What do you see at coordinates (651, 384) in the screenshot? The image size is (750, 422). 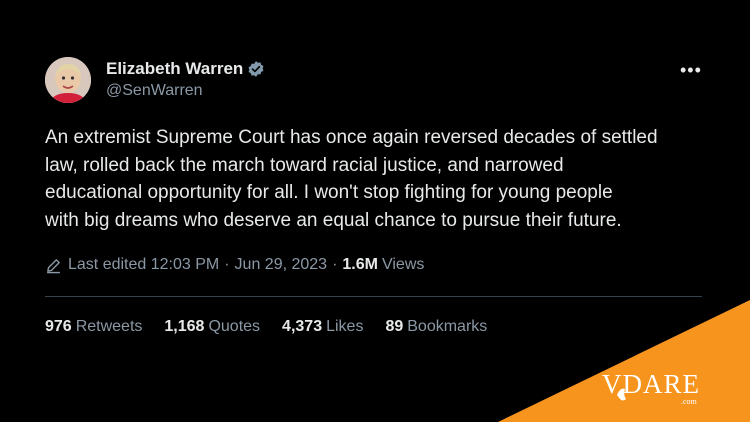 I see `vdare-logo: VDARE` at bounding box center [651, 384].